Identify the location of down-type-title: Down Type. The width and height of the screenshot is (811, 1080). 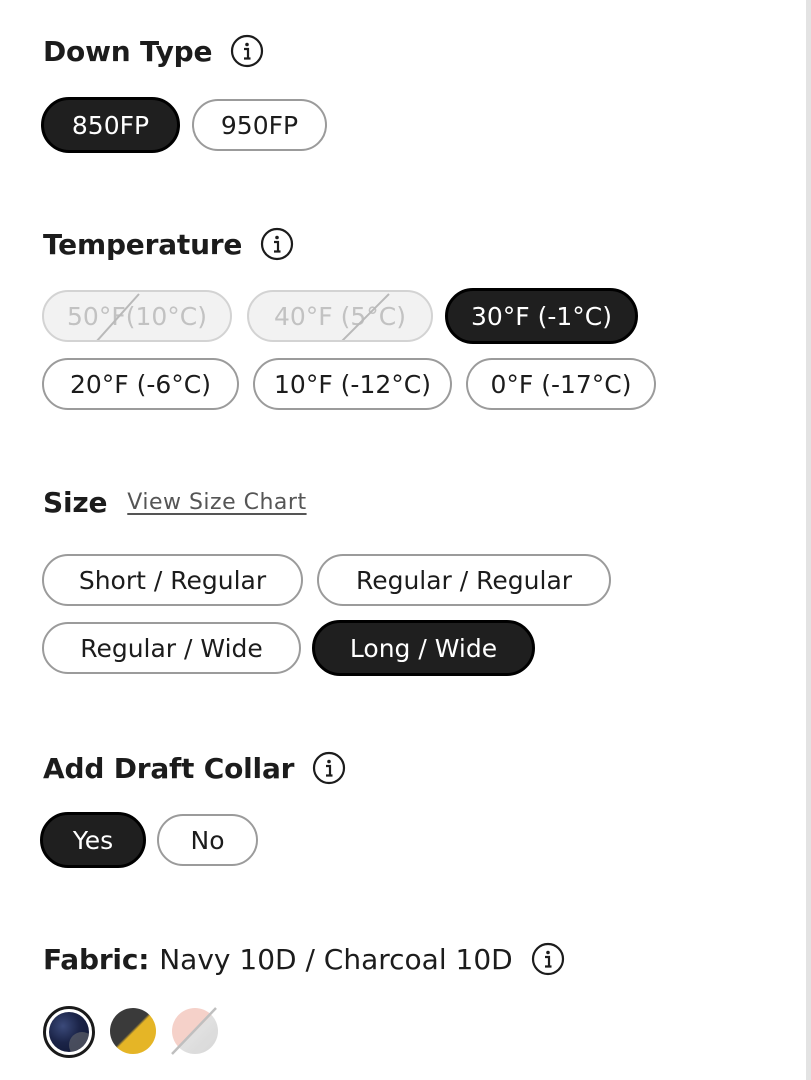
(128, 51).